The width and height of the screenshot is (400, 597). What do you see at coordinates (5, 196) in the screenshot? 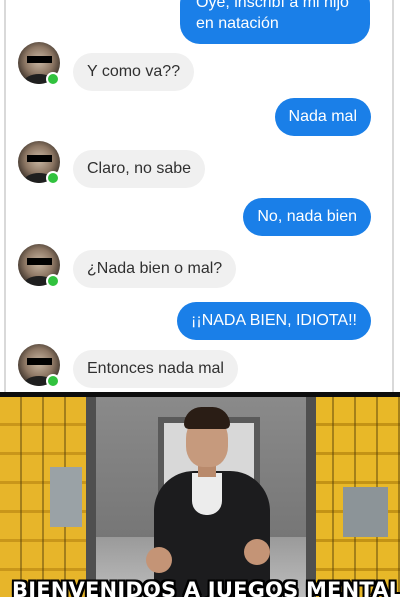
I see `chat-left-edge` at bounding box center [5, 196].